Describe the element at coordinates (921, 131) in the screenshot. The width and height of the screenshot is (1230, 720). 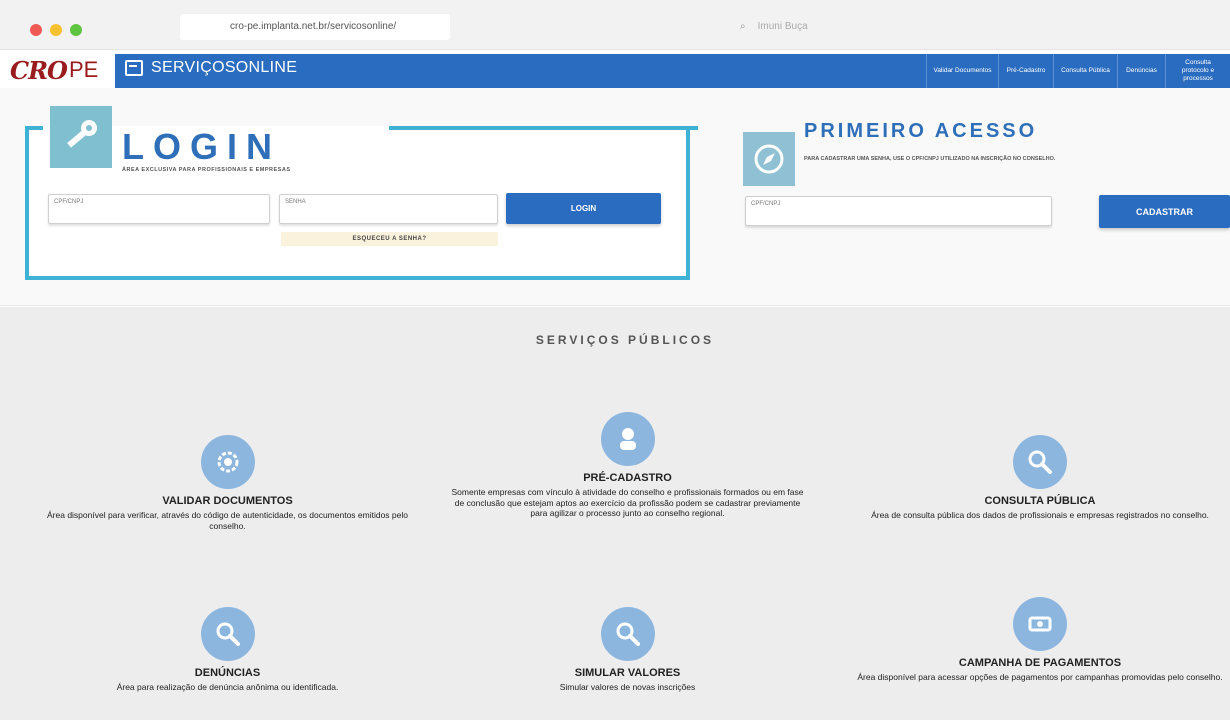
I see `primeiro-acesso-title: PRIMEIRO ACESSO` at that location.